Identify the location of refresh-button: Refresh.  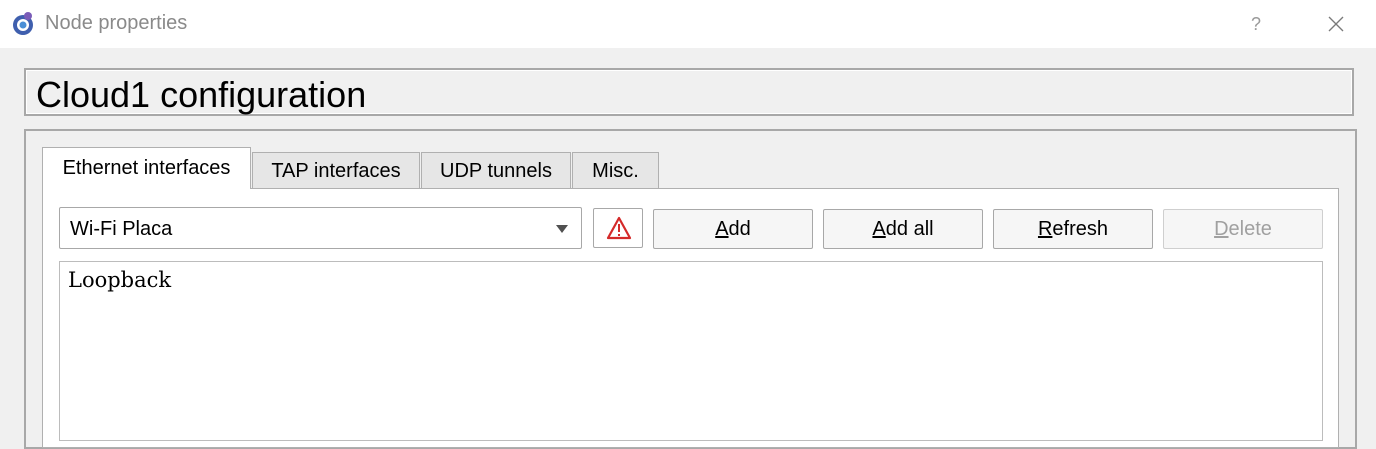
(1073, 229).